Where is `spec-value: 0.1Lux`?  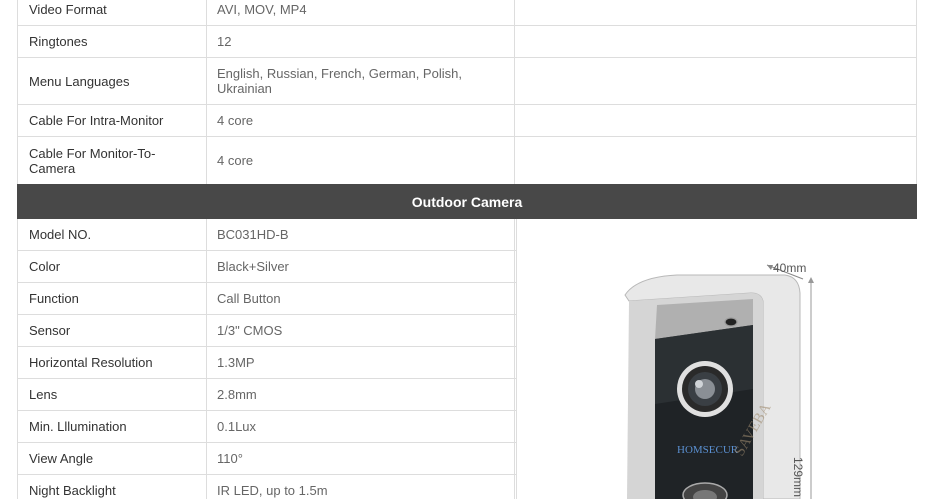 spec-value: 0.1Lux is located at coordinates (361, 426).